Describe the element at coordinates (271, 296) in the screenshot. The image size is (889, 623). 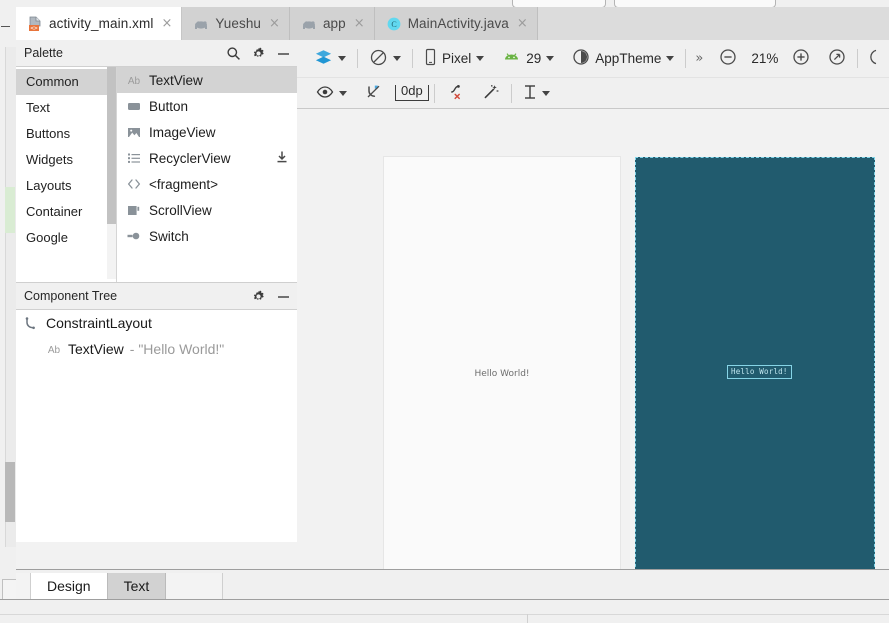
I see `component-tree-header-actions` at that location.